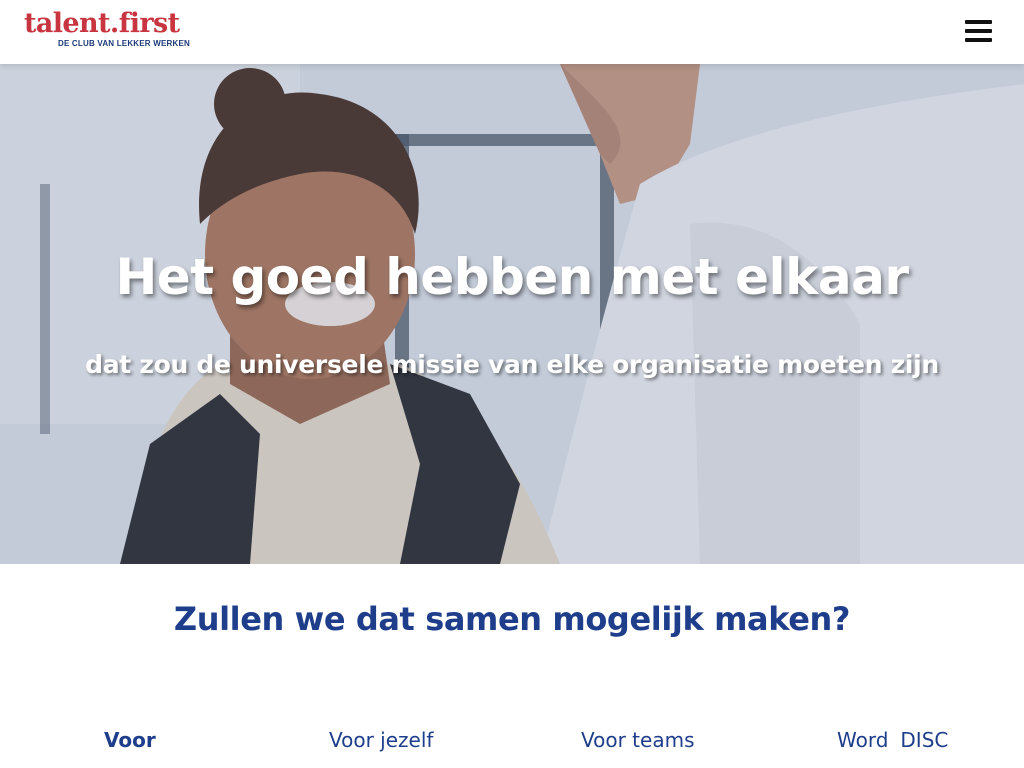 This screenshot has width=1024, height=768. I want to click on talent-first-logo: talent.first DE CLUB VAN LEKKER WERKEN, so click(112, 31).